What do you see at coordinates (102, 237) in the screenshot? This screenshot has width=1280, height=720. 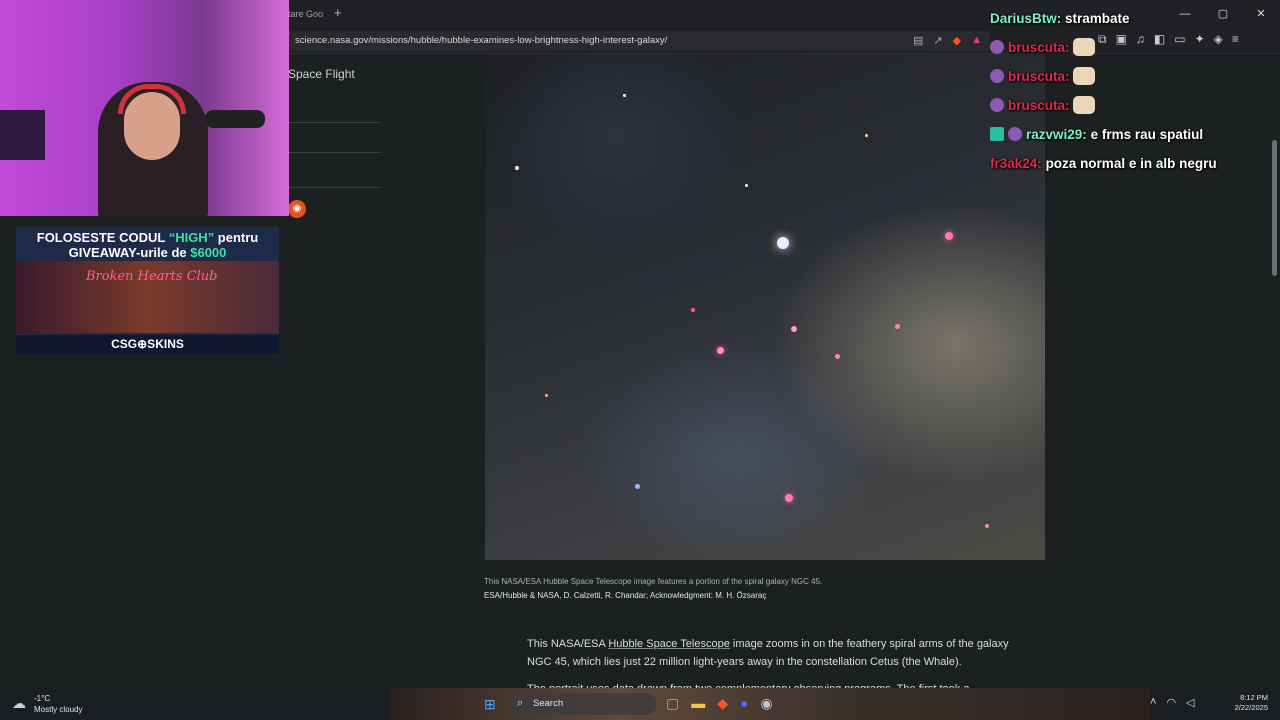 I see `ad-text: FOLOSESTE CODUL` at bounding box center [102, 237].